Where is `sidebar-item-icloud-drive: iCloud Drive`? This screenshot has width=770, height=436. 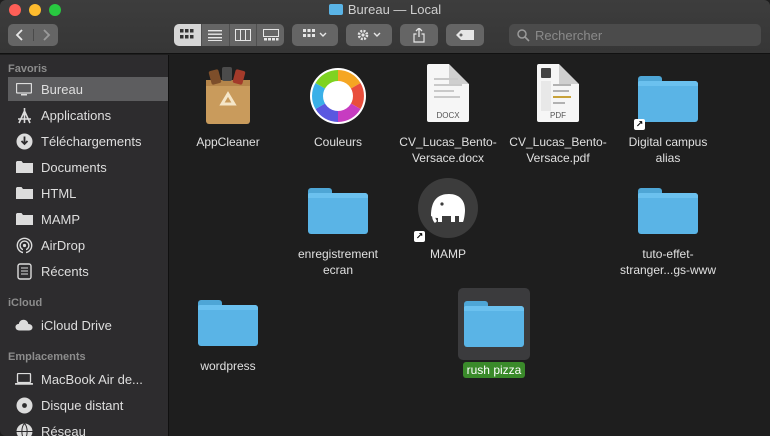 sidebar-item-icloud-drive: iCloud Drive is located at coordinates (88, 325).